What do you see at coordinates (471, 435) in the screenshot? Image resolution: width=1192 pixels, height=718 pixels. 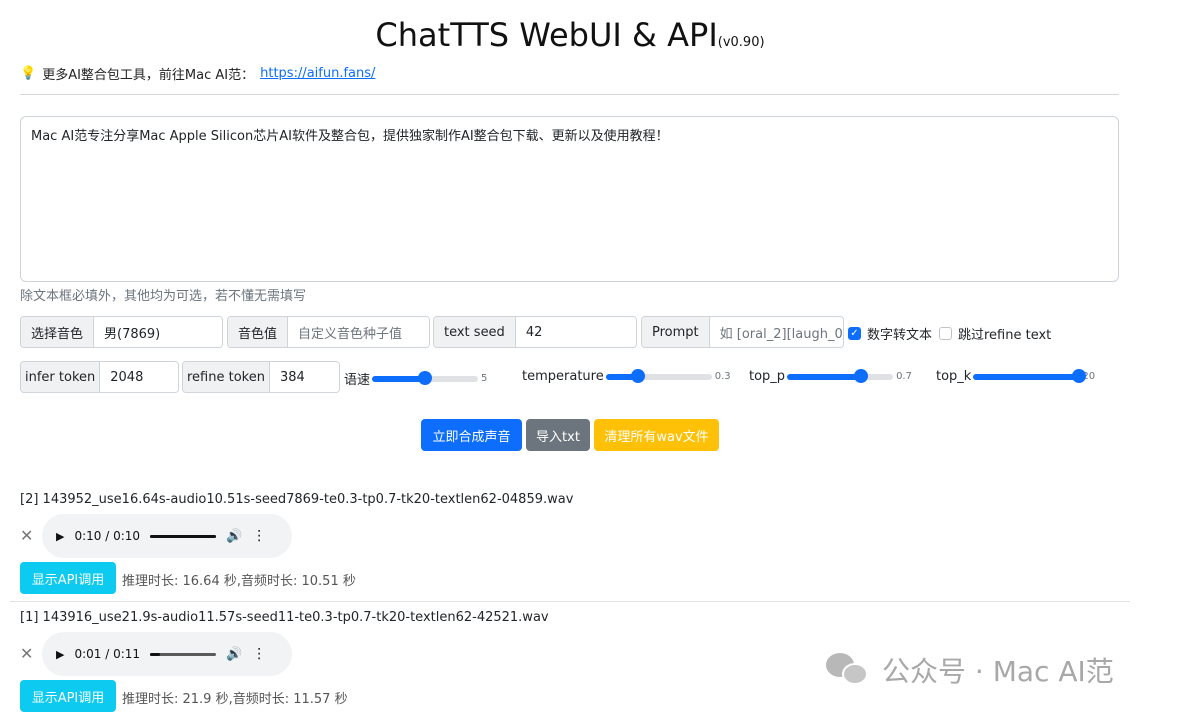 I see `synthesize-button: 立即合成声音` at bounding box center [471, 435].